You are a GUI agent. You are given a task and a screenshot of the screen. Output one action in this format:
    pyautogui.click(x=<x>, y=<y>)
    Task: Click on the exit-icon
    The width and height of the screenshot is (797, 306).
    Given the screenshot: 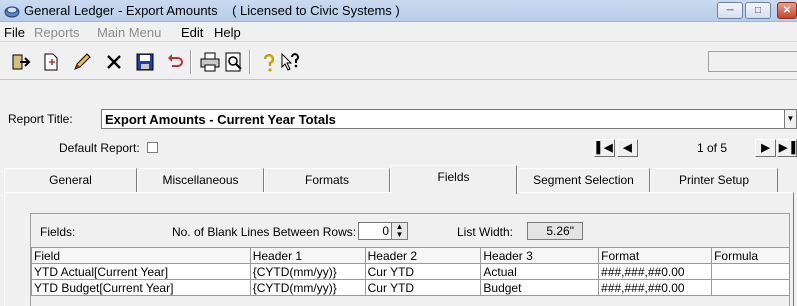 What is the action you would take?
    pyautogui.click(x=21, y=62)
    